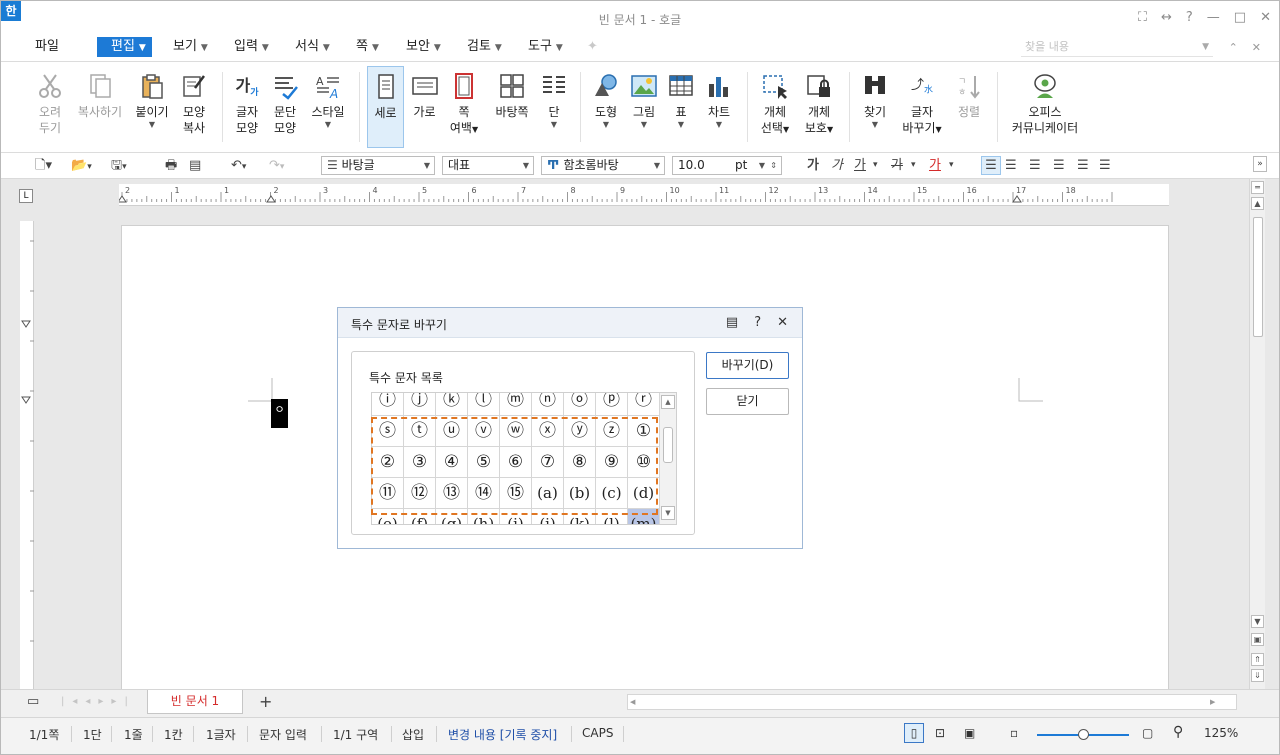 The height and width of the screenshot is (755, 1280). What do you see at coordinates (195, 165) in the screenshot?
I see `preview-icon: ▤` at bounding box center [195, 165].